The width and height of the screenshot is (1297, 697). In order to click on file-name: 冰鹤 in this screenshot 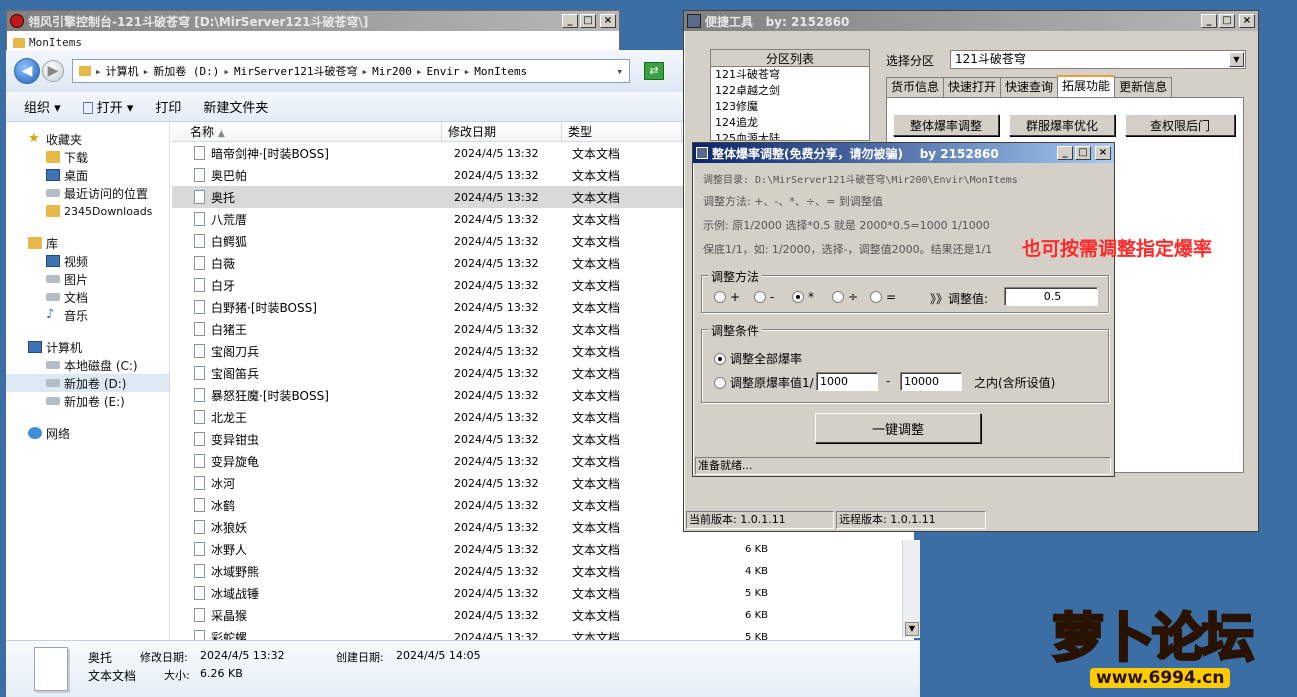, I will do `click(223, 505)`.